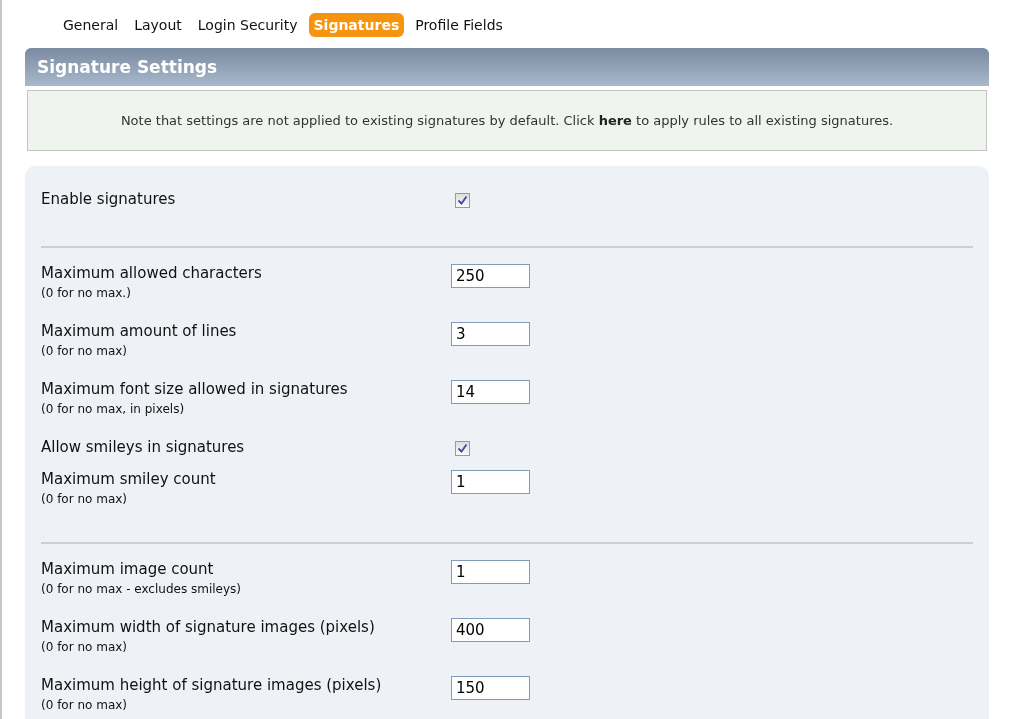 The image size is (1013, 719). I want to click on number-field: 3, so click(490, 334).